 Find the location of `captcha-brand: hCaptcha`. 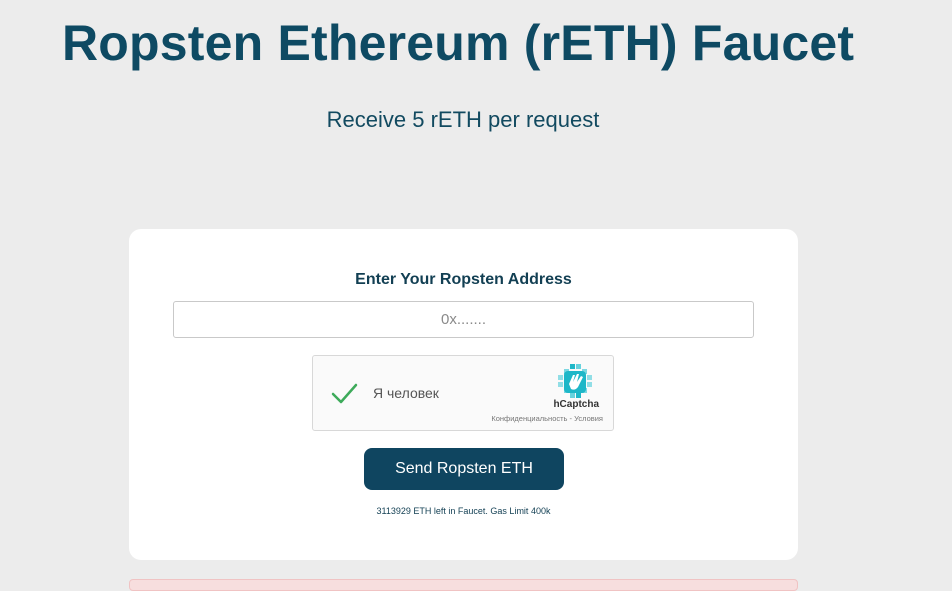

captcha-brand: hCaptcha is located at coordinates (576, 404).